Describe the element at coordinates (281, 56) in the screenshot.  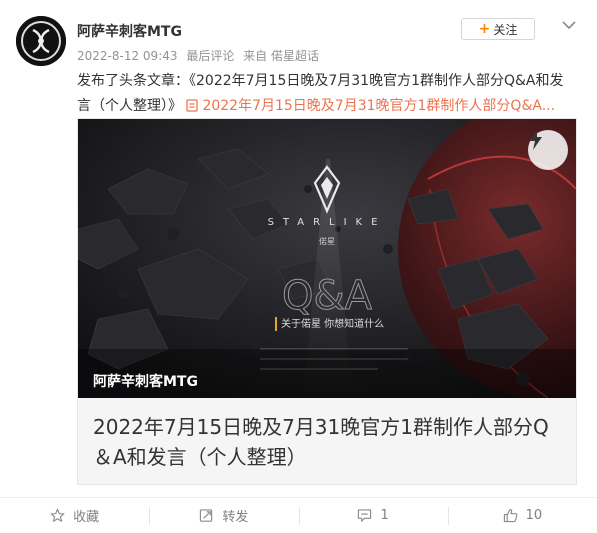
I see `post-source: 来自 偌星超话` at that location.